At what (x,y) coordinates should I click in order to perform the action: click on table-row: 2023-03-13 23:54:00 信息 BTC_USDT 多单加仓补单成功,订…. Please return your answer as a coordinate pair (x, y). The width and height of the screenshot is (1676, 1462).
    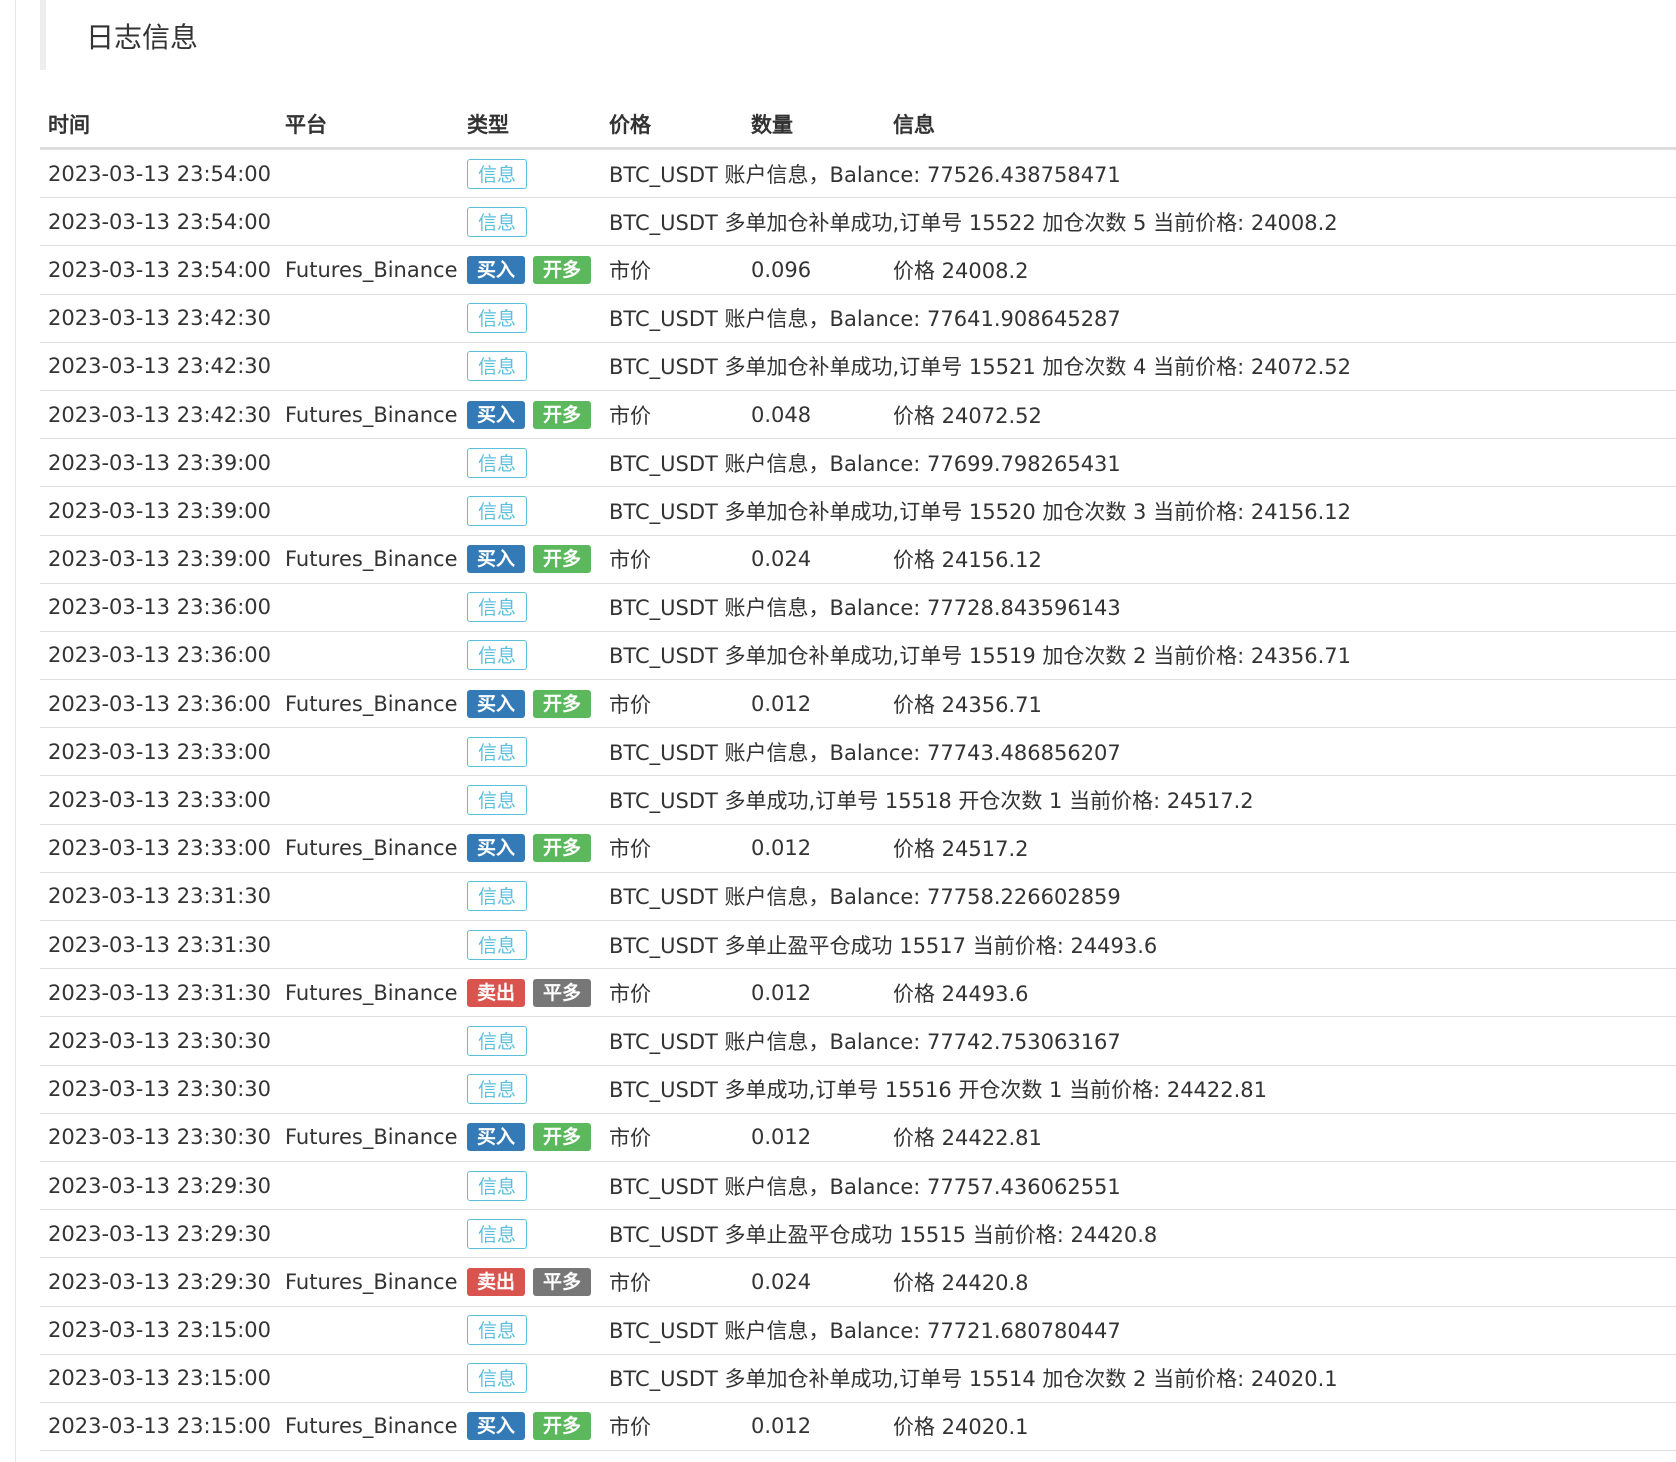
    Looking at the image, I should click on (858, 222).